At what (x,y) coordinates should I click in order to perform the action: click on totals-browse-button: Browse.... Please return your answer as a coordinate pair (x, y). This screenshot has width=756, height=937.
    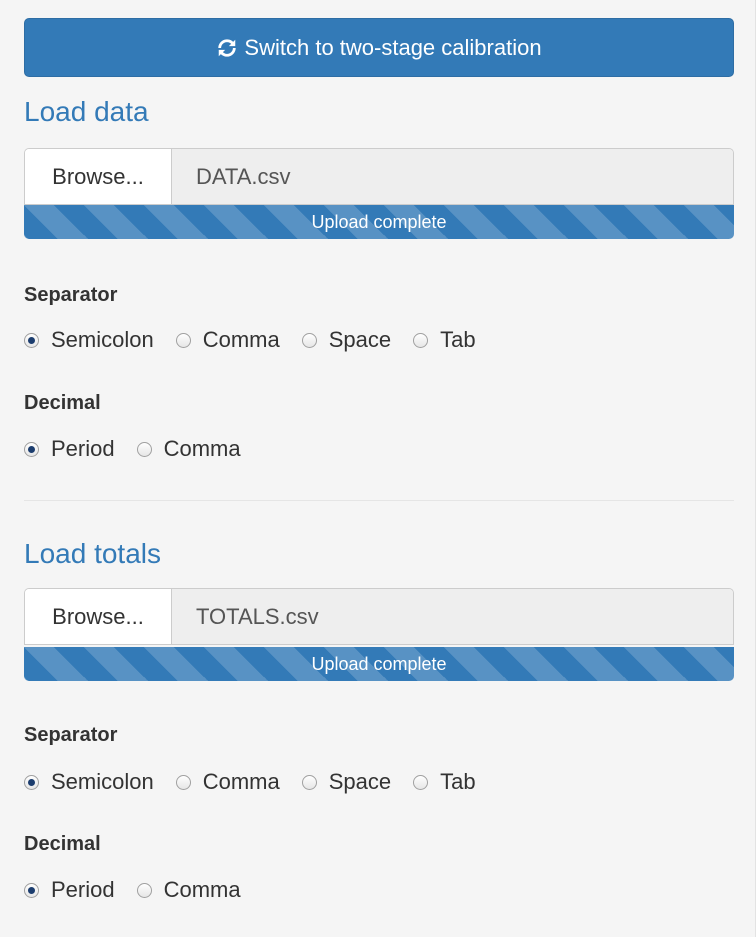
    Looking at the image, I should click on (98, 616).